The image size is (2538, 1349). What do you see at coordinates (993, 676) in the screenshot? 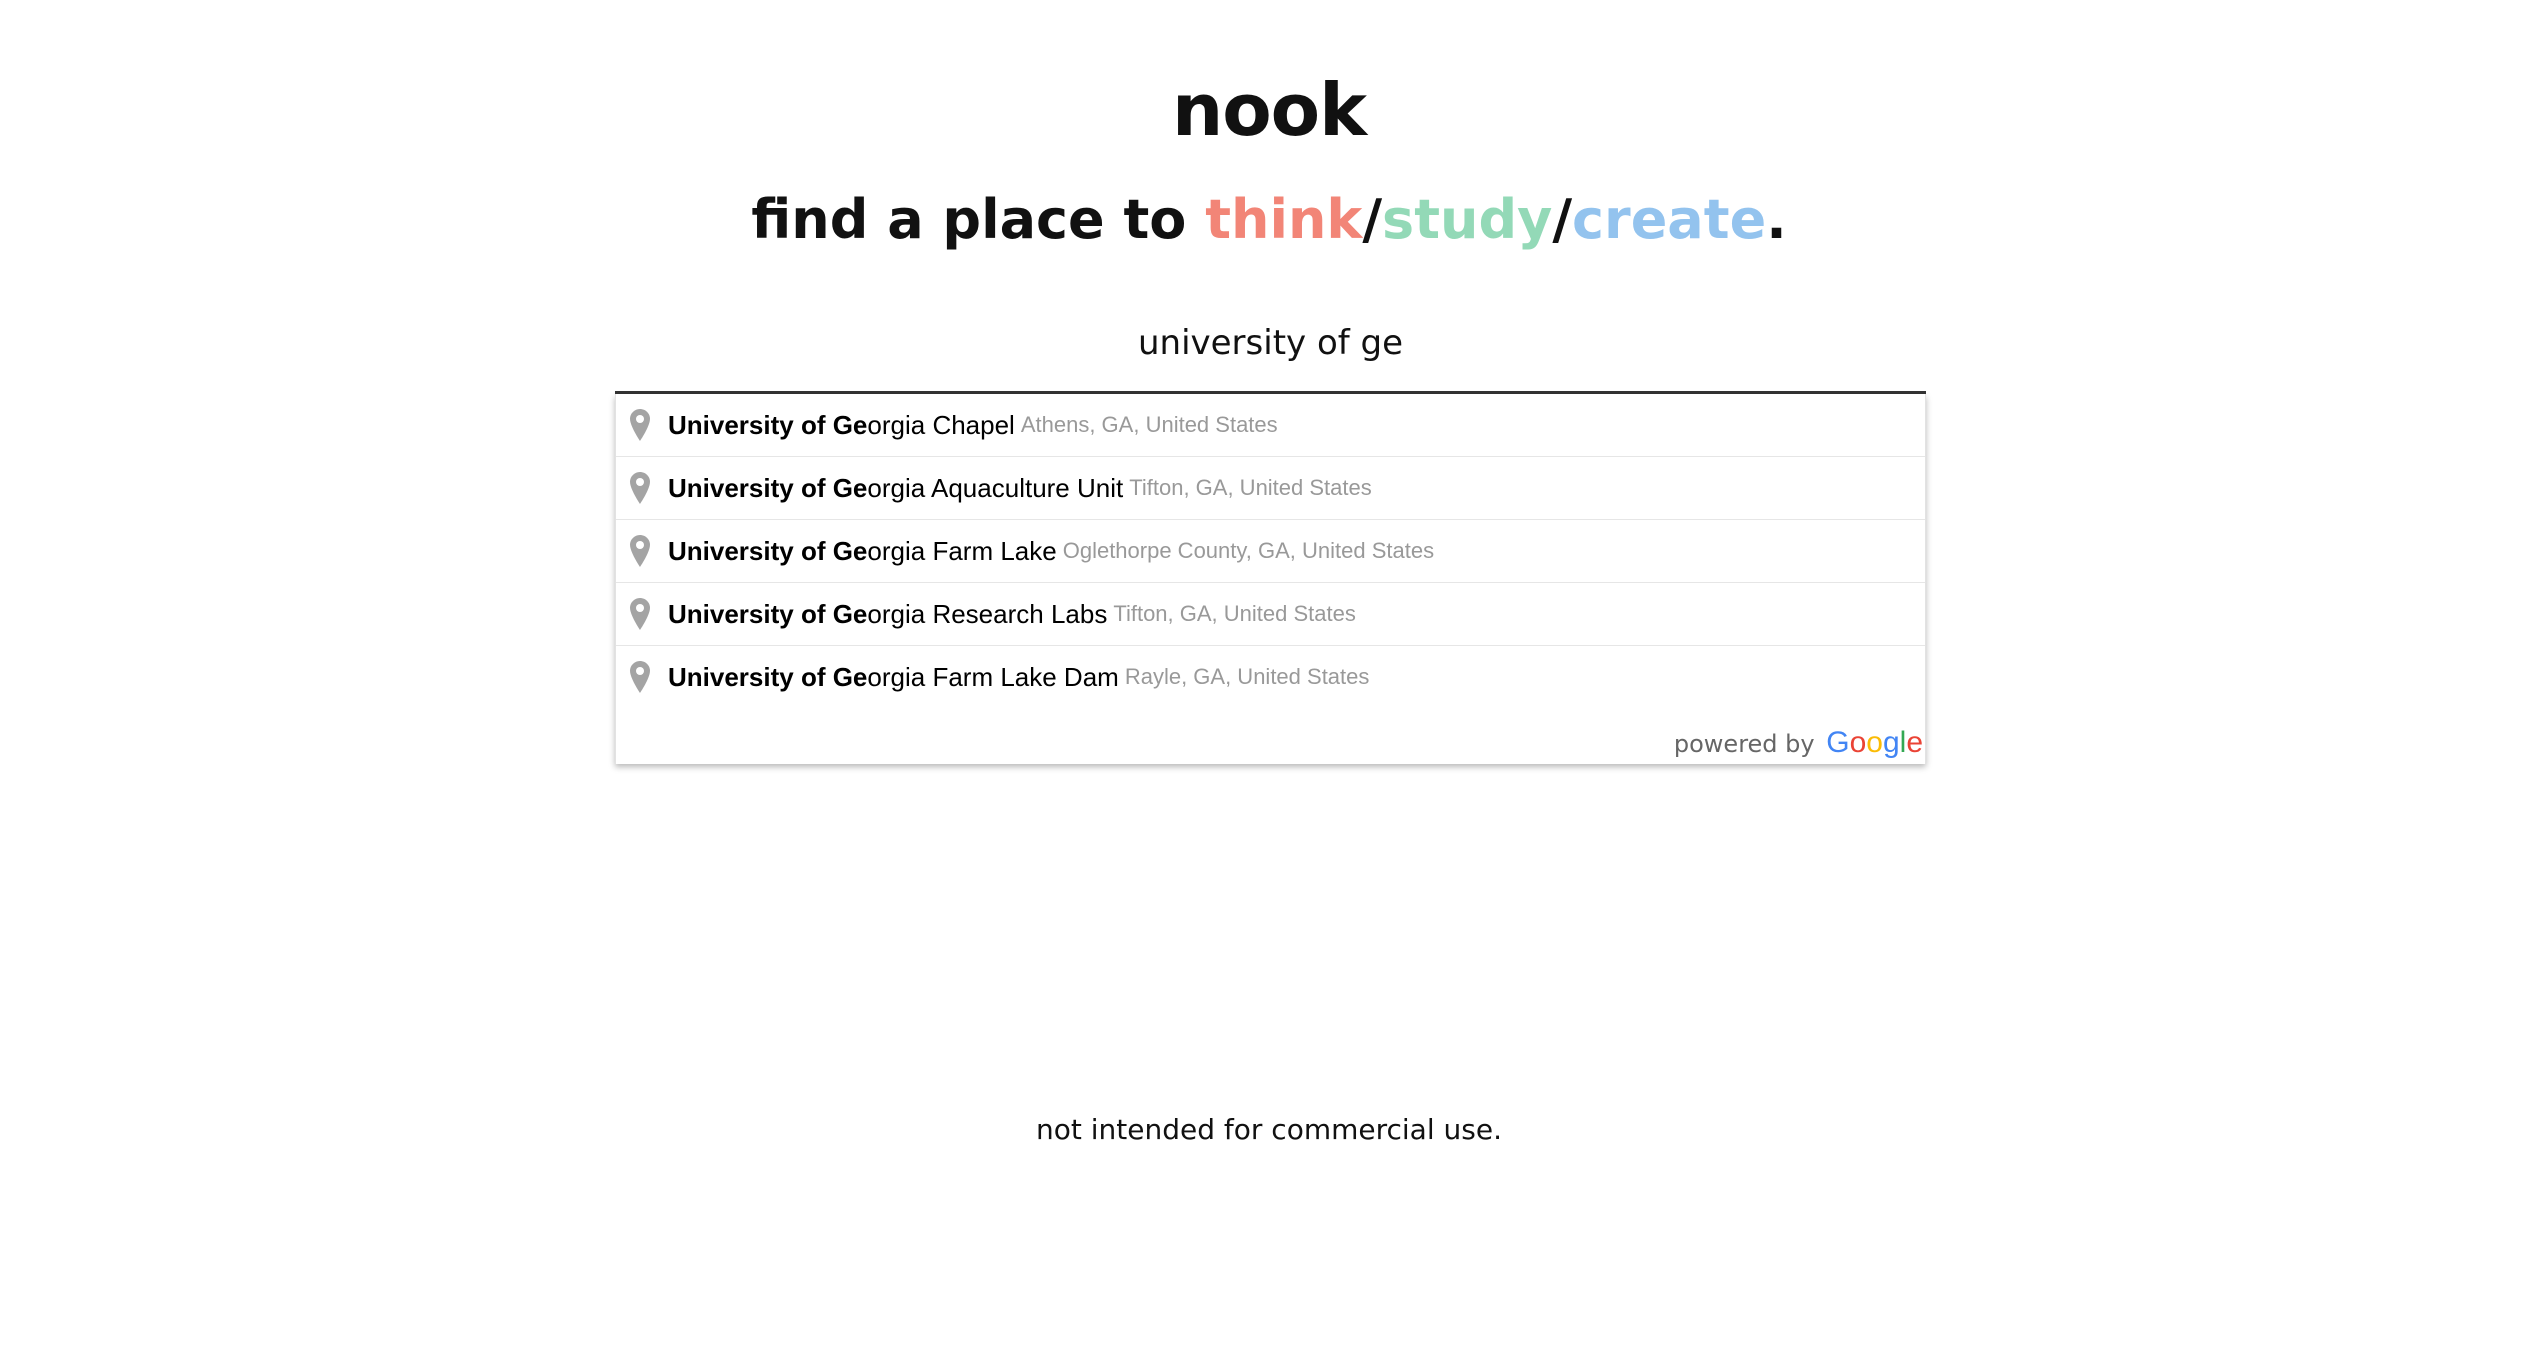
I see `suggestion-rest-text: orgia Farm Lake Dam` at bounding box center [993, 676].